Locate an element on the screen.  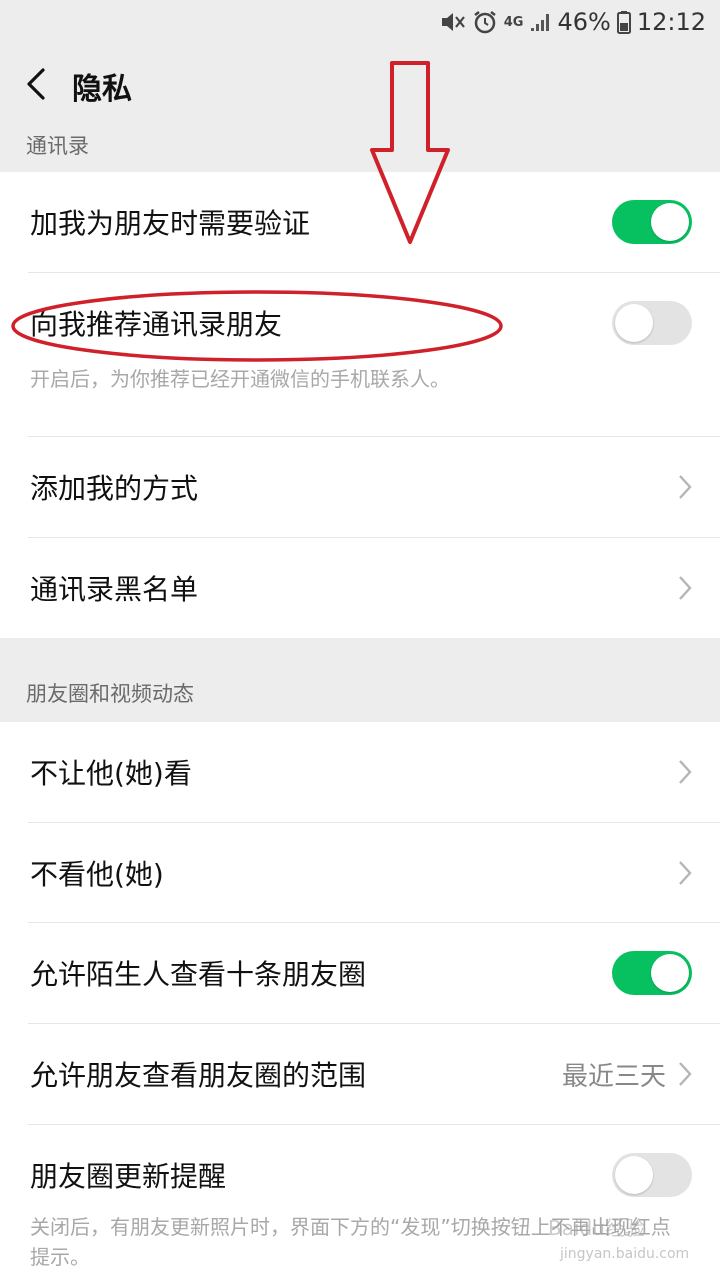
annotation-ellipse-icon is located at coordinates (257, 326).